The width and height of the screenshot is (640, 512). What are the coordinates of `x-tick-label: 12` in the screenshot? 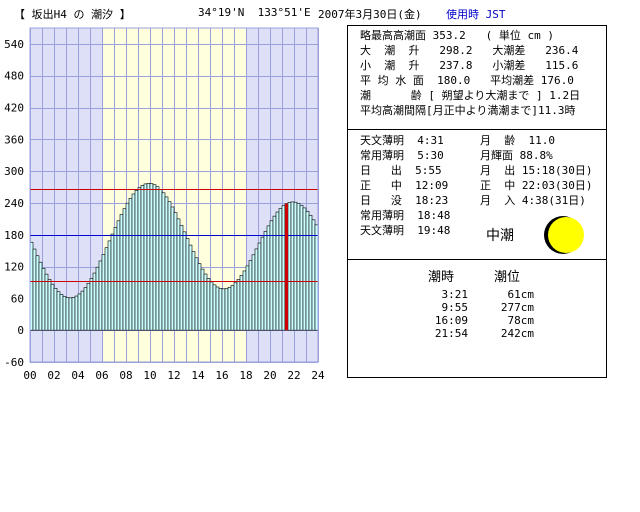 It's located at (173, 375).